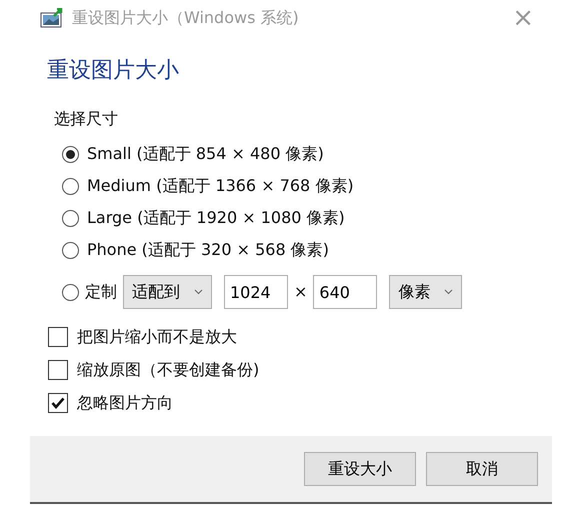 The width and height of the screenshot is (587, 506). Describe the element at coordinates (360, 469) in the screenshot. I see `dialog-button: 重设大小` at that location.